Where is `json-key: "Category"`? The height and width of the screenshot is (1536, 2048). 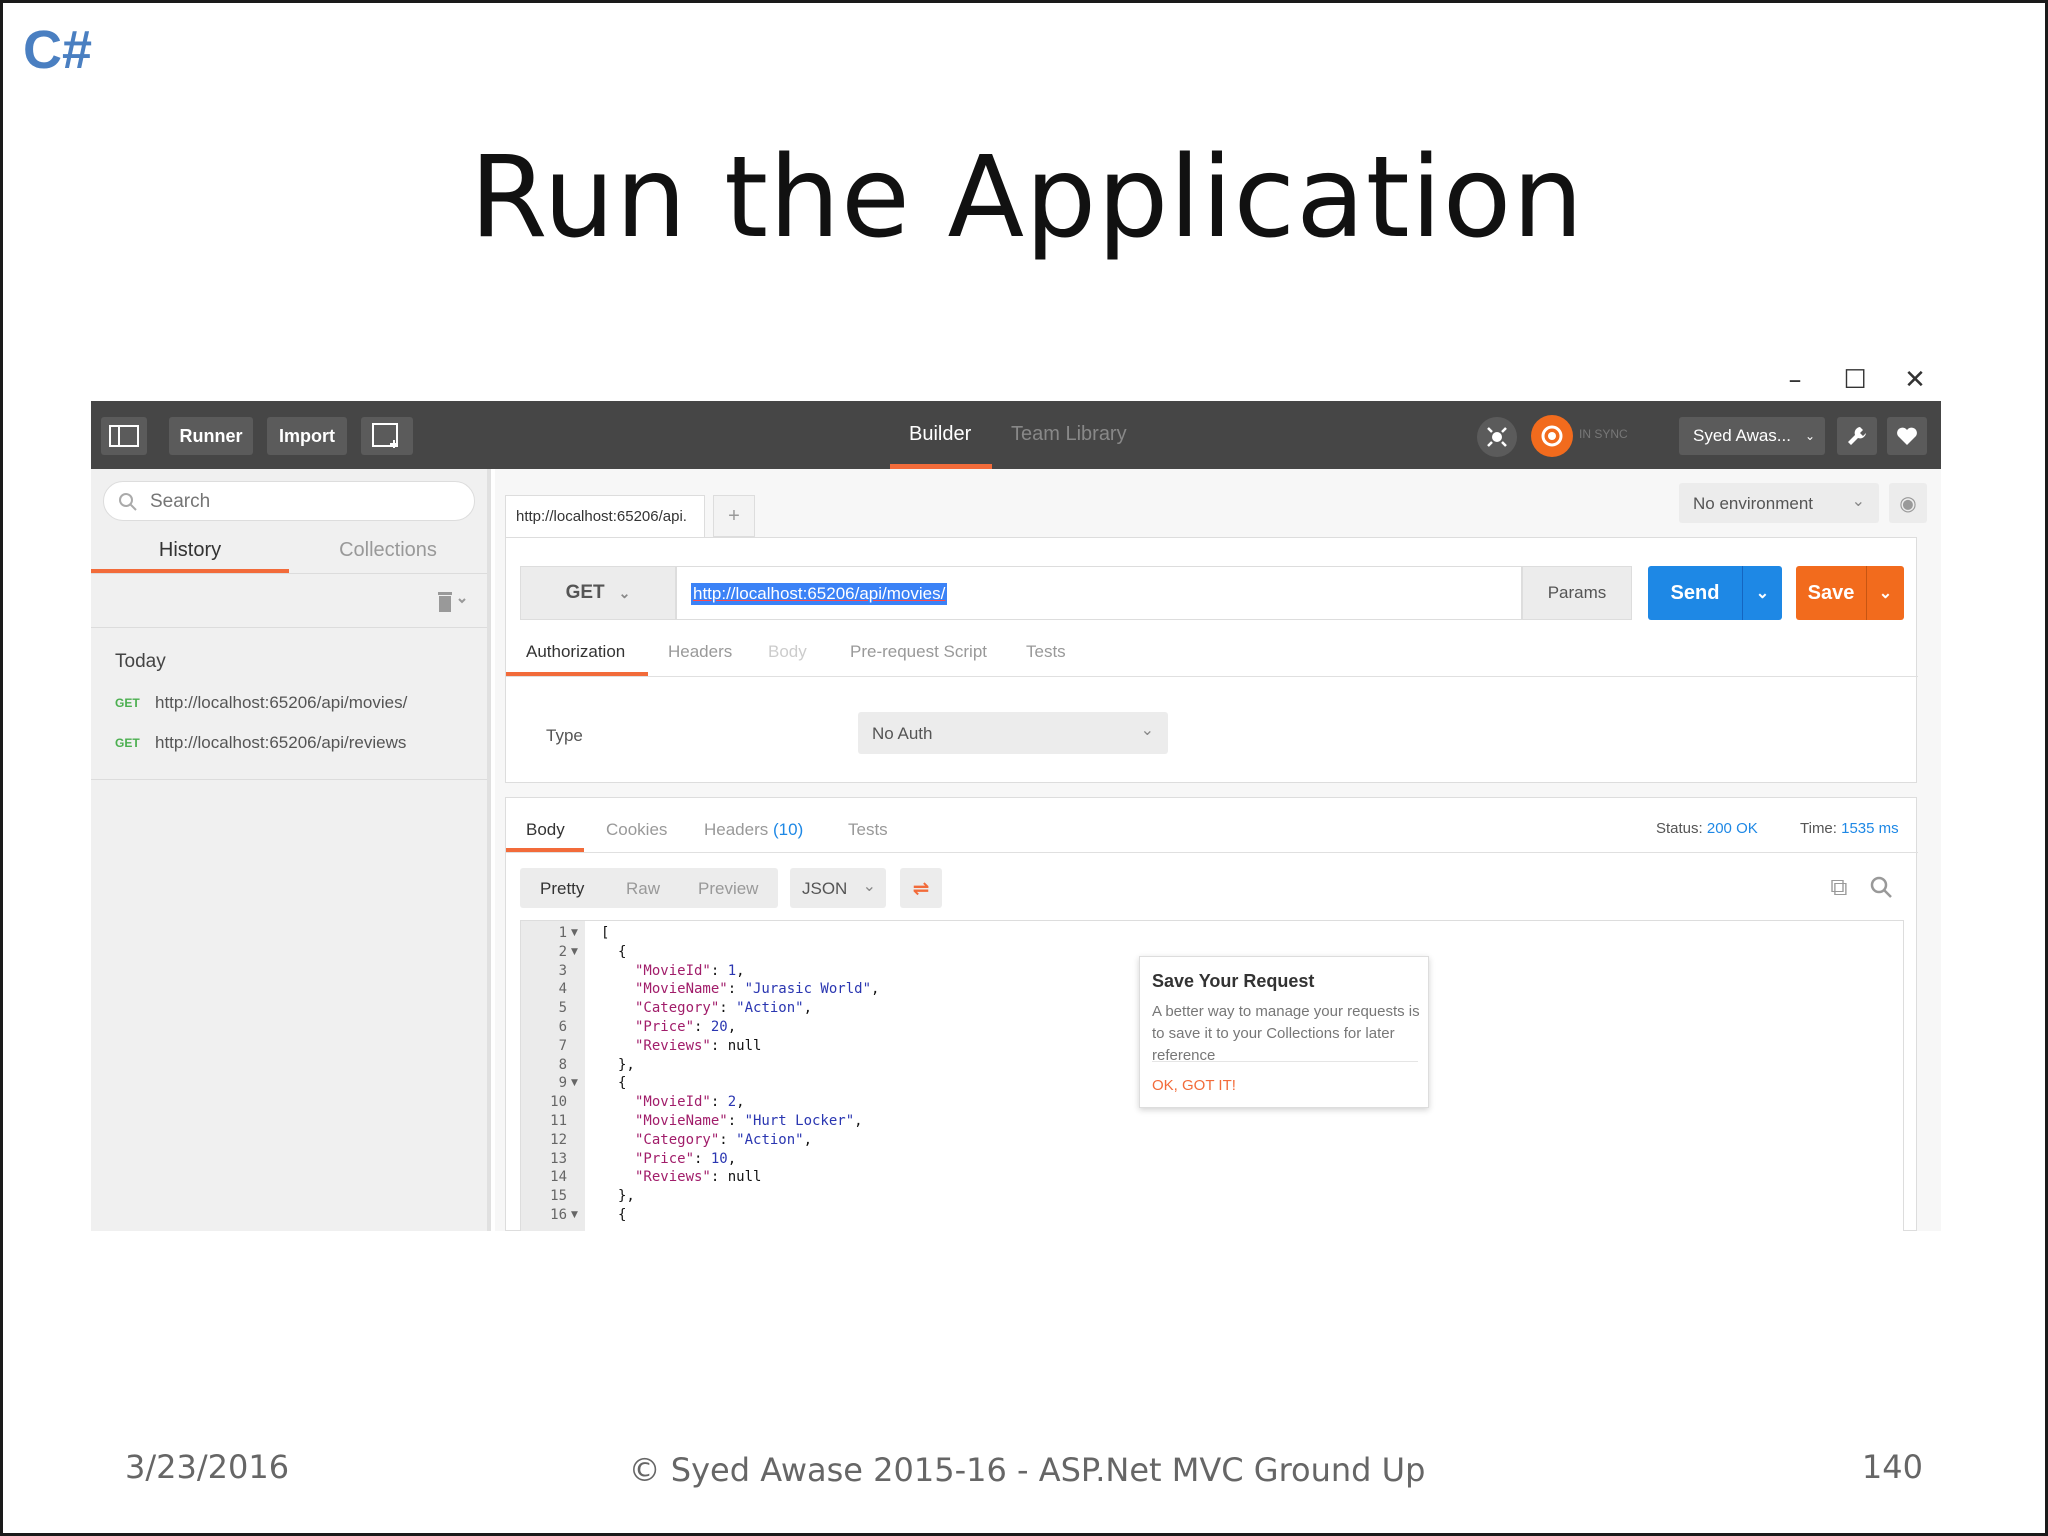
json-key: "Category" is located at coordinates (677, 1008).